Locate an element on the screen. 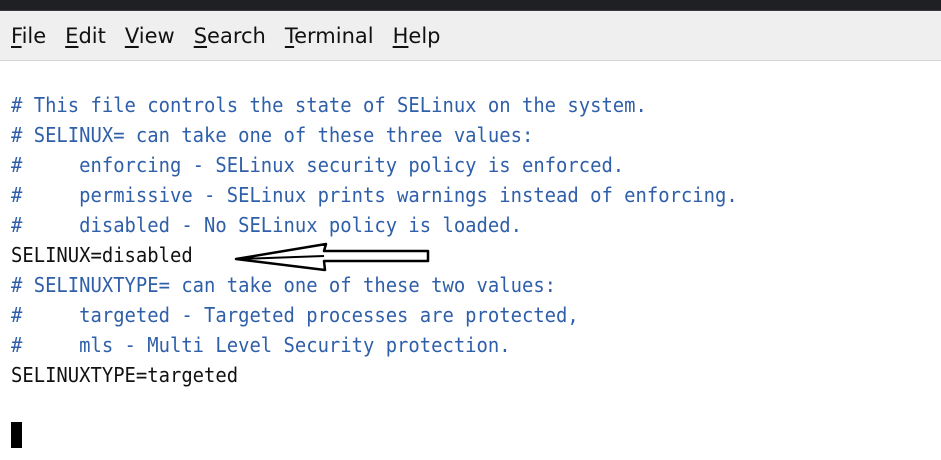 The width and height of the screenshot is (941, 460). menu-terminal-label: erminal is located at coordinates (334, 35).